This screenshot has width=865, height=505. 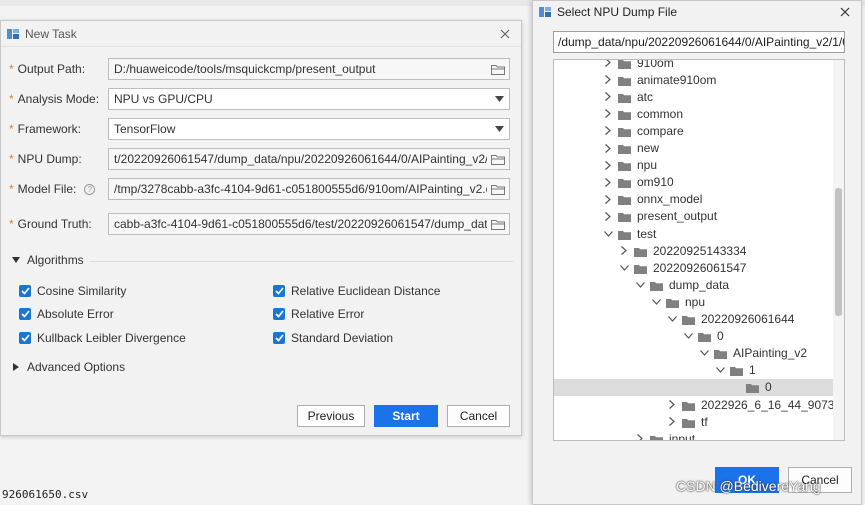 What do you see at coordinates (75, 314) in the screenshot?
I see `checkbox-label: Absolute Error` at bounding box center [75, 314].